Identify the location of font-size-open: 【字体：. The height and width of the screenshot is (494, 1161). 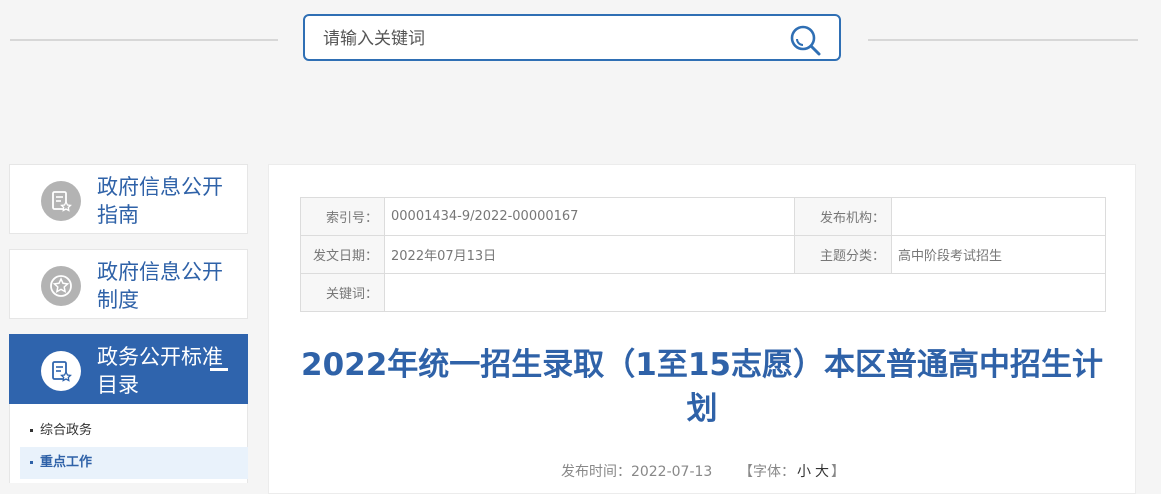
(767, 472).